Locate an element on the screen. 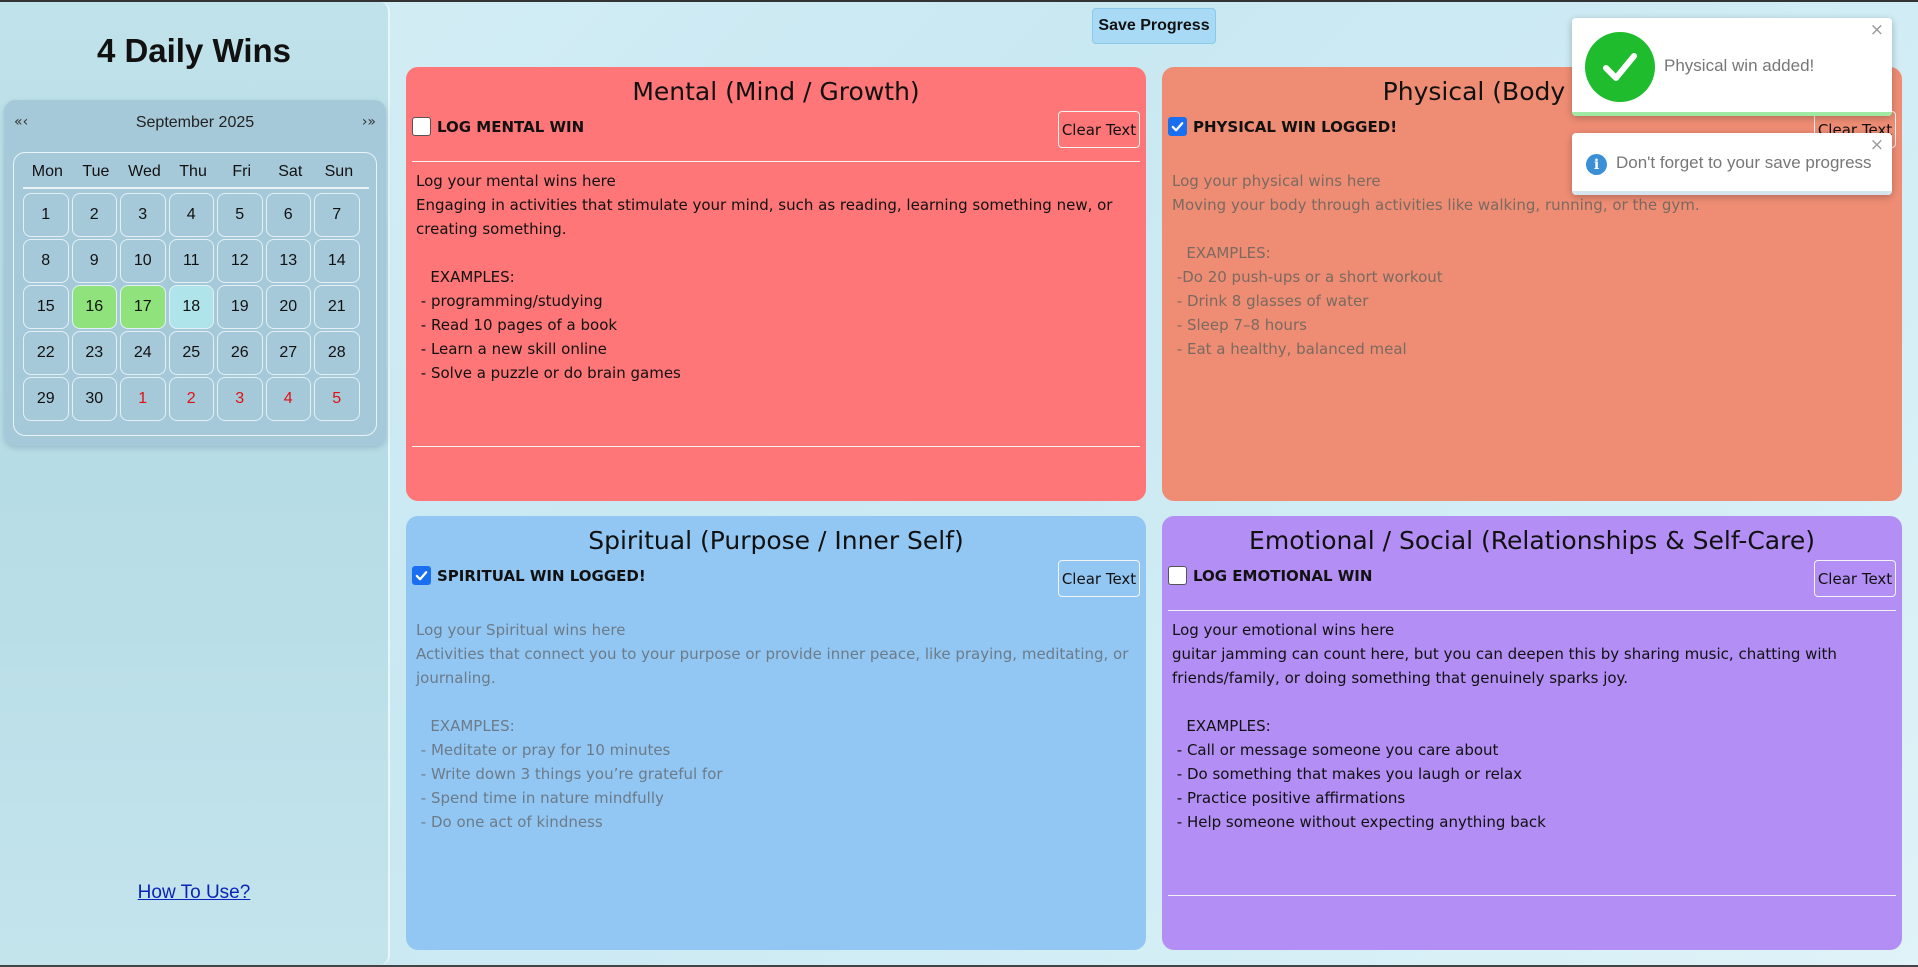  calendar-day: 13 is located at coordinates (288, 261).